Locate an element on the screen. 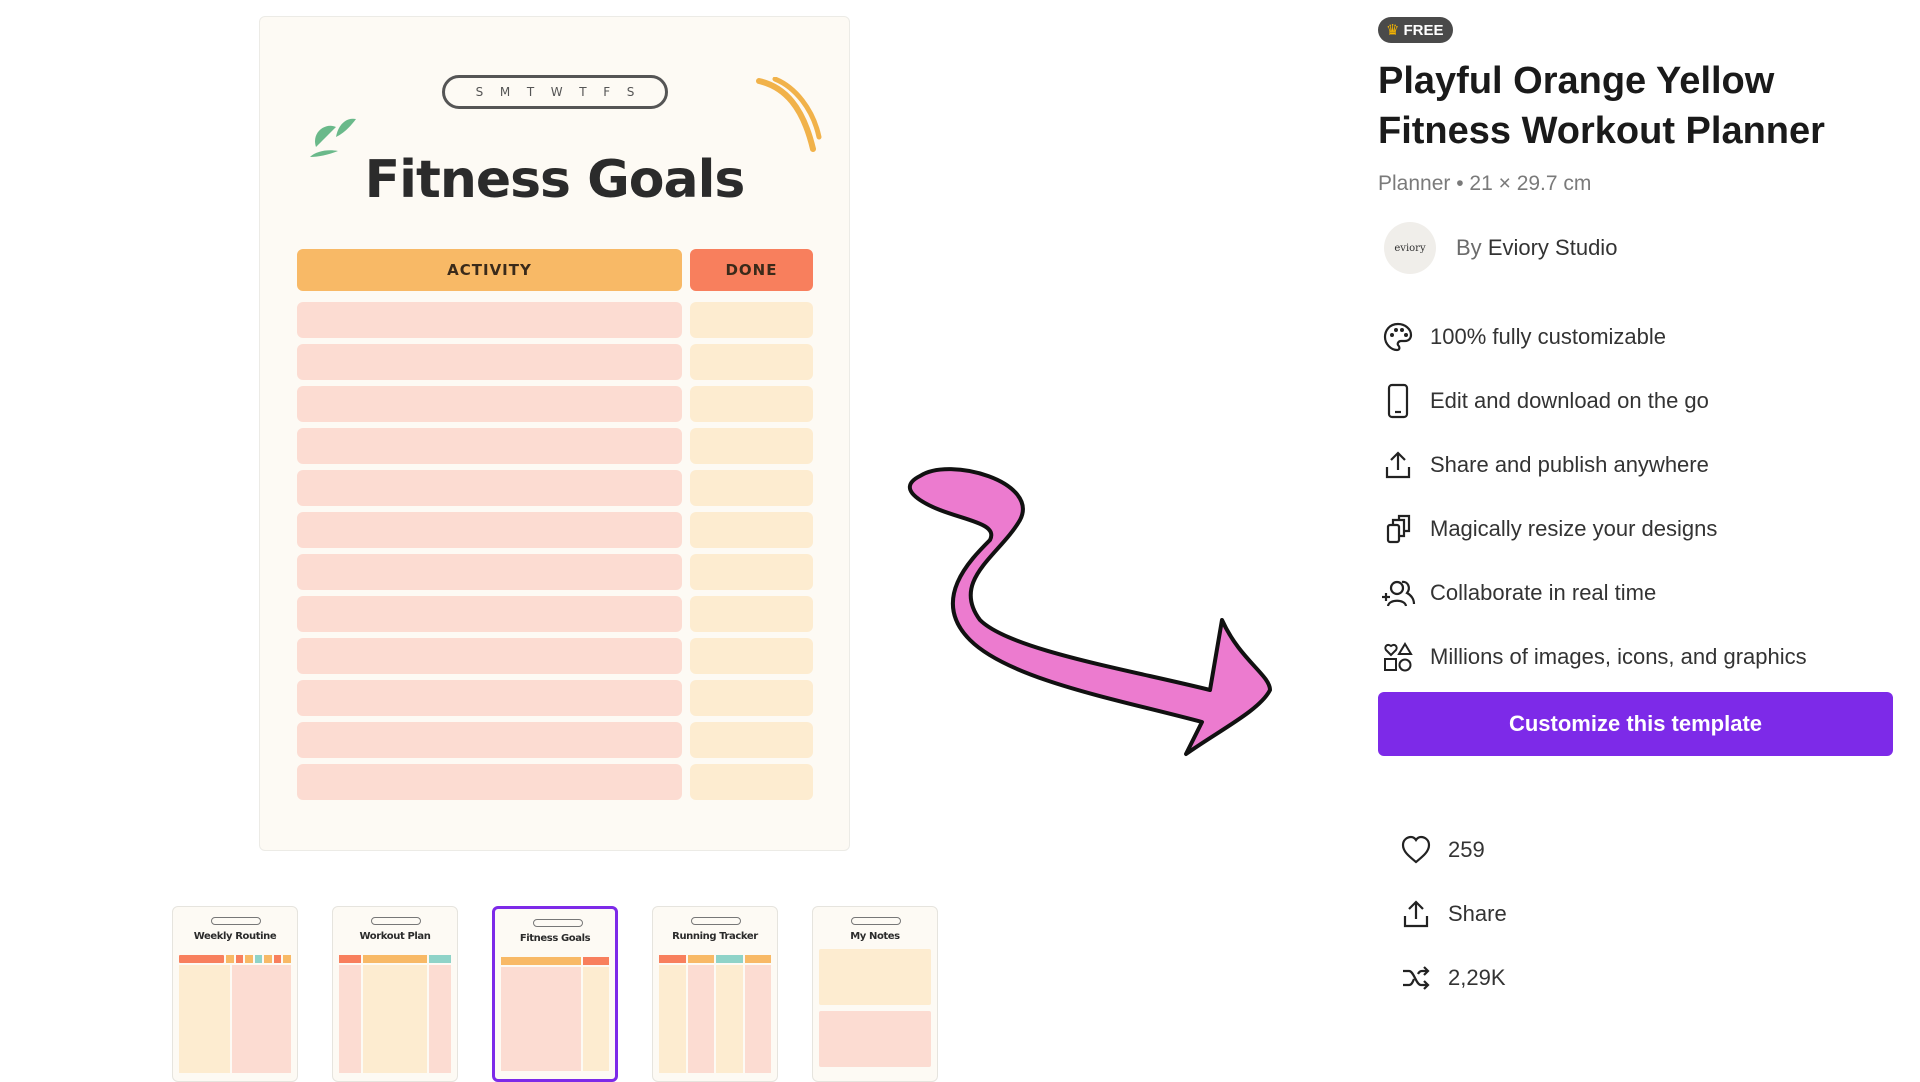 This screenshot has height=1082, width=1920. feature-item: Collaborate in real time is located at coordinates (1592, 593).